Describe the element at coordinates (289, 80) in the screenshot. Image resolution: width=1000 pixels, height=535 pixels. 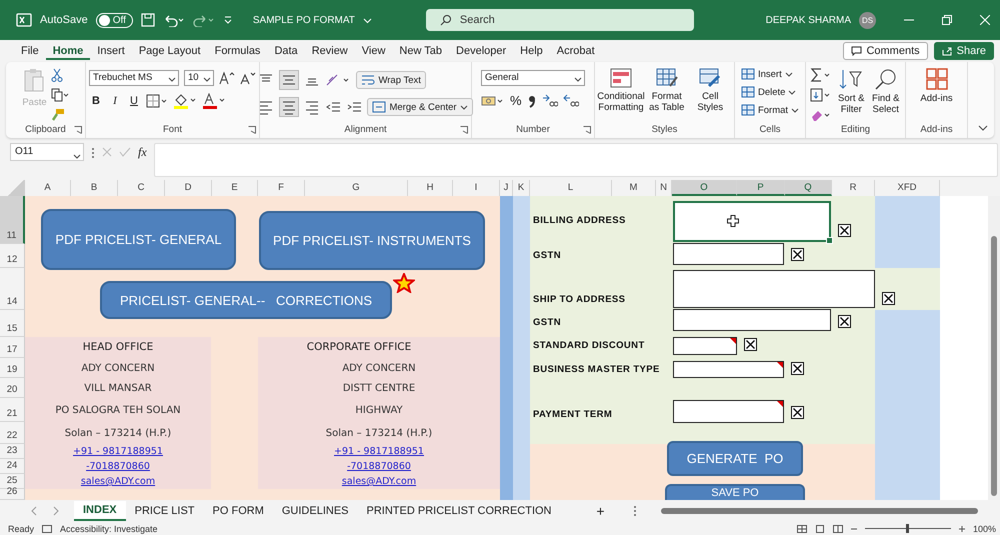
I see `align-middle-icon` at that location.